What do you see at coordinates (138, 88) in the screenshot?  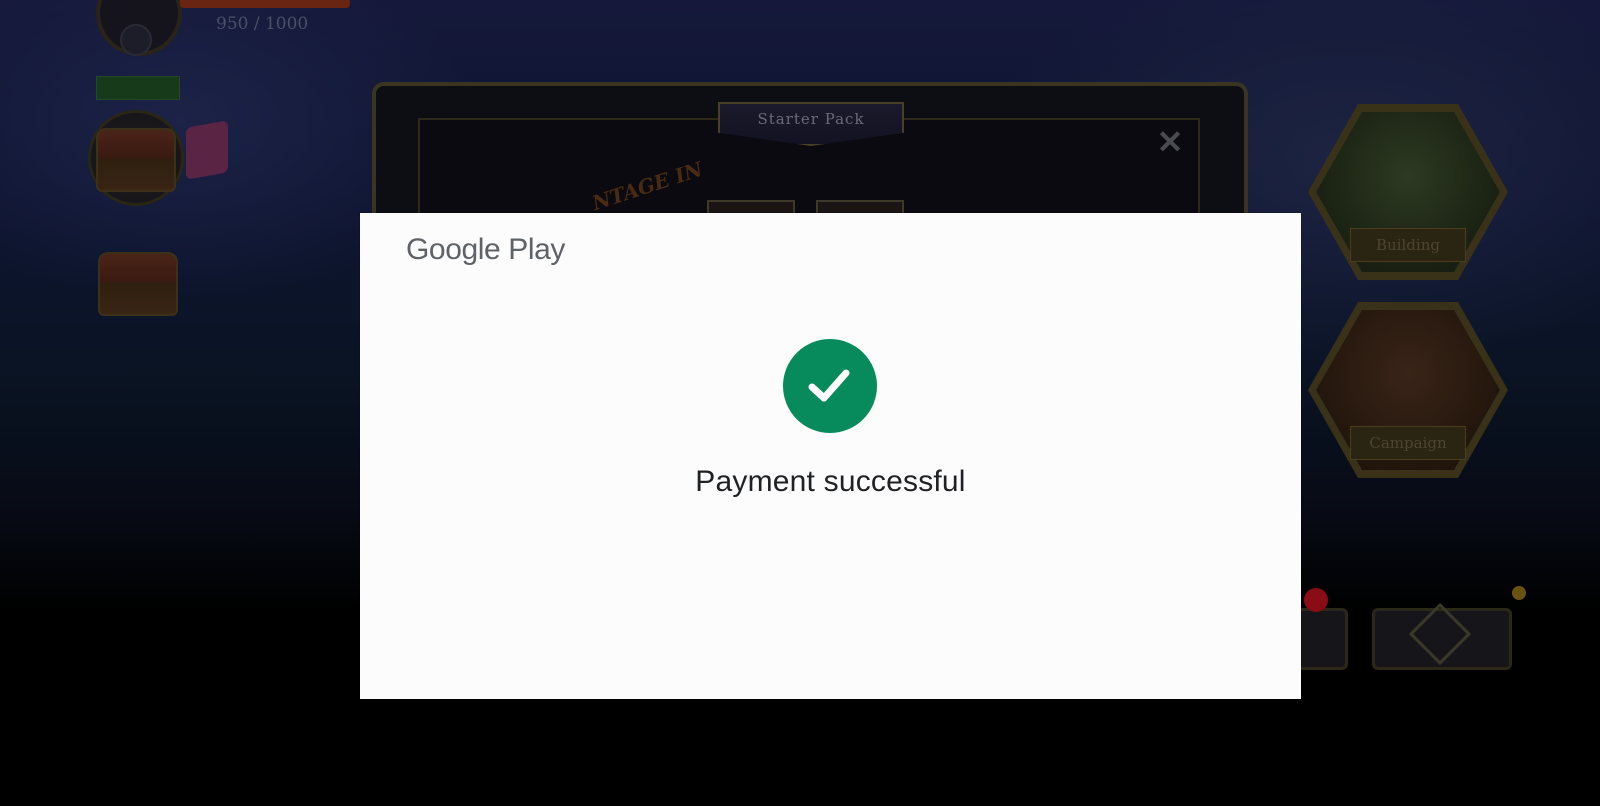 I see `offer-timer-tag` at bounding box center [138, 88].